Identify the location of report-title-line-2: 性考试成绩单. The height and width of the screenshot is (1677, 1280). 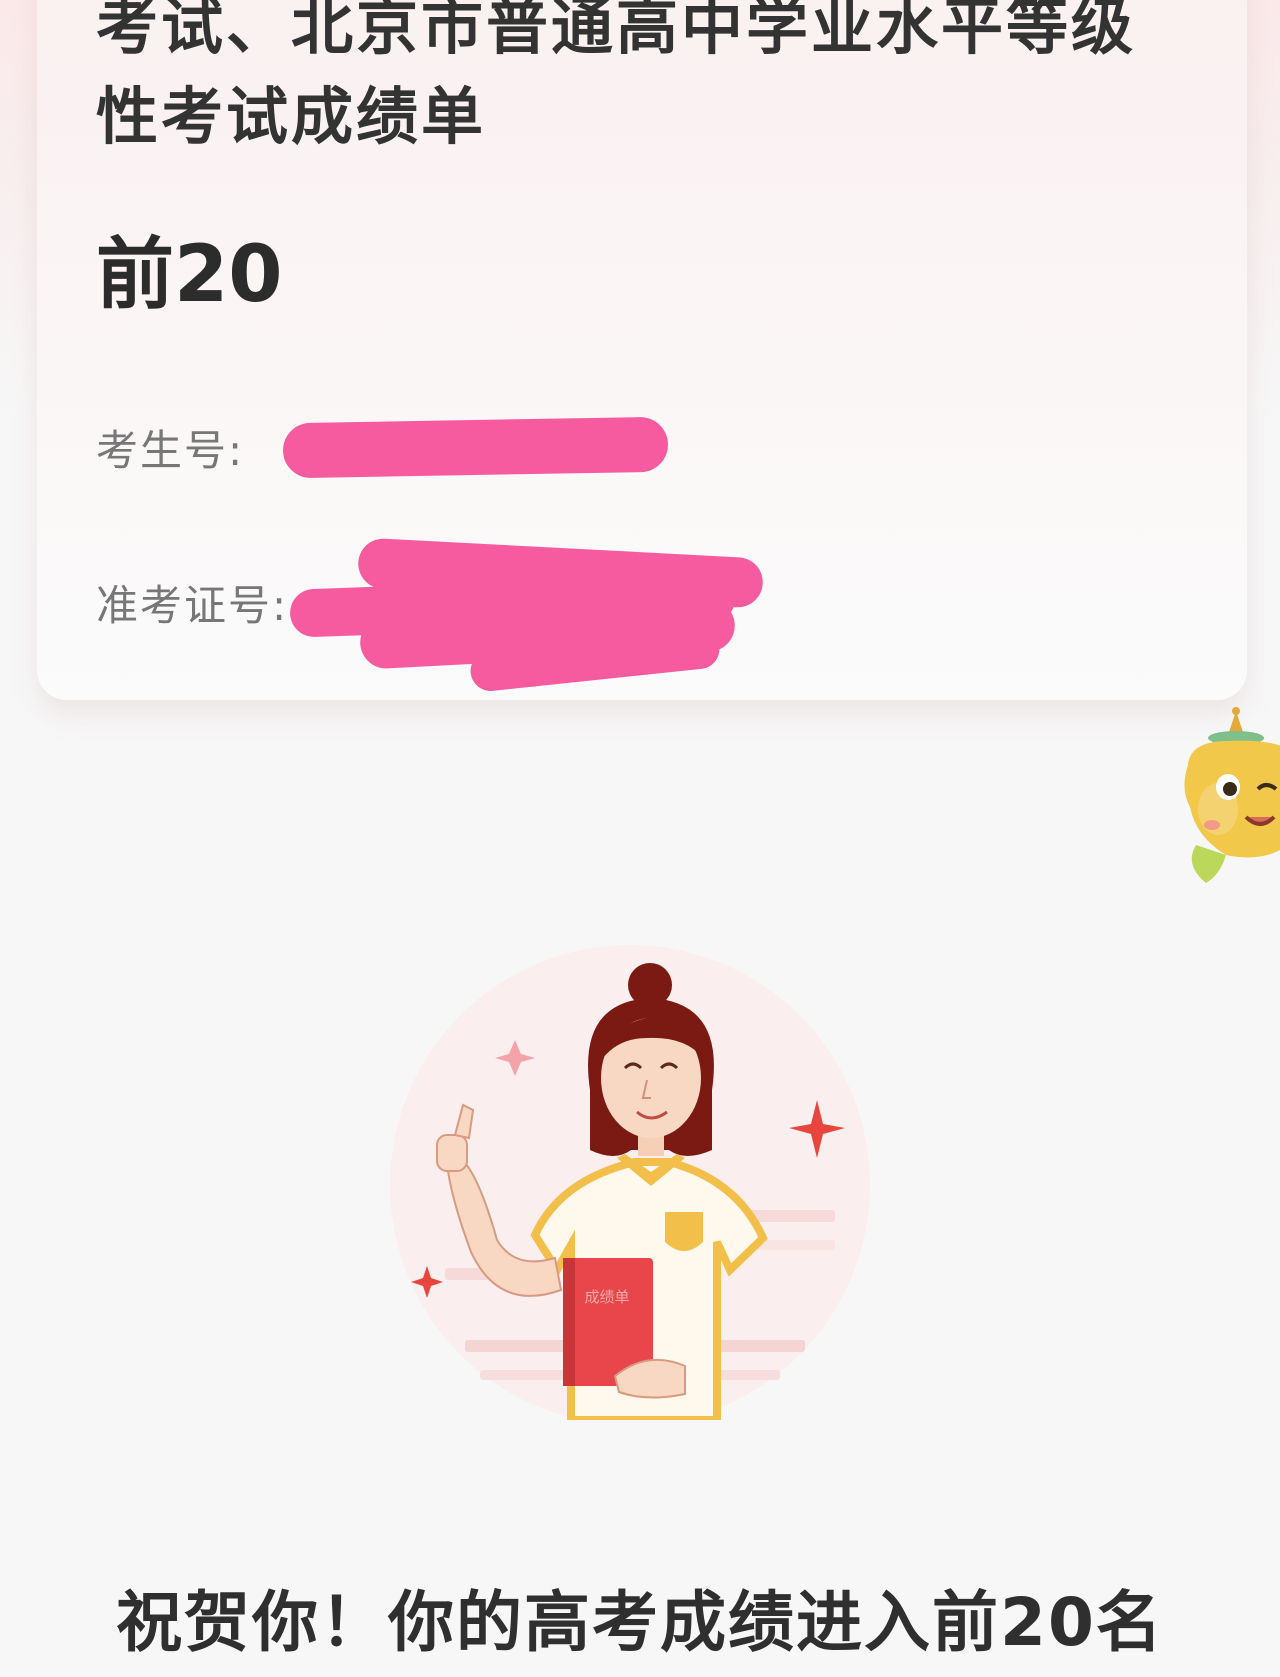
(291, 116).